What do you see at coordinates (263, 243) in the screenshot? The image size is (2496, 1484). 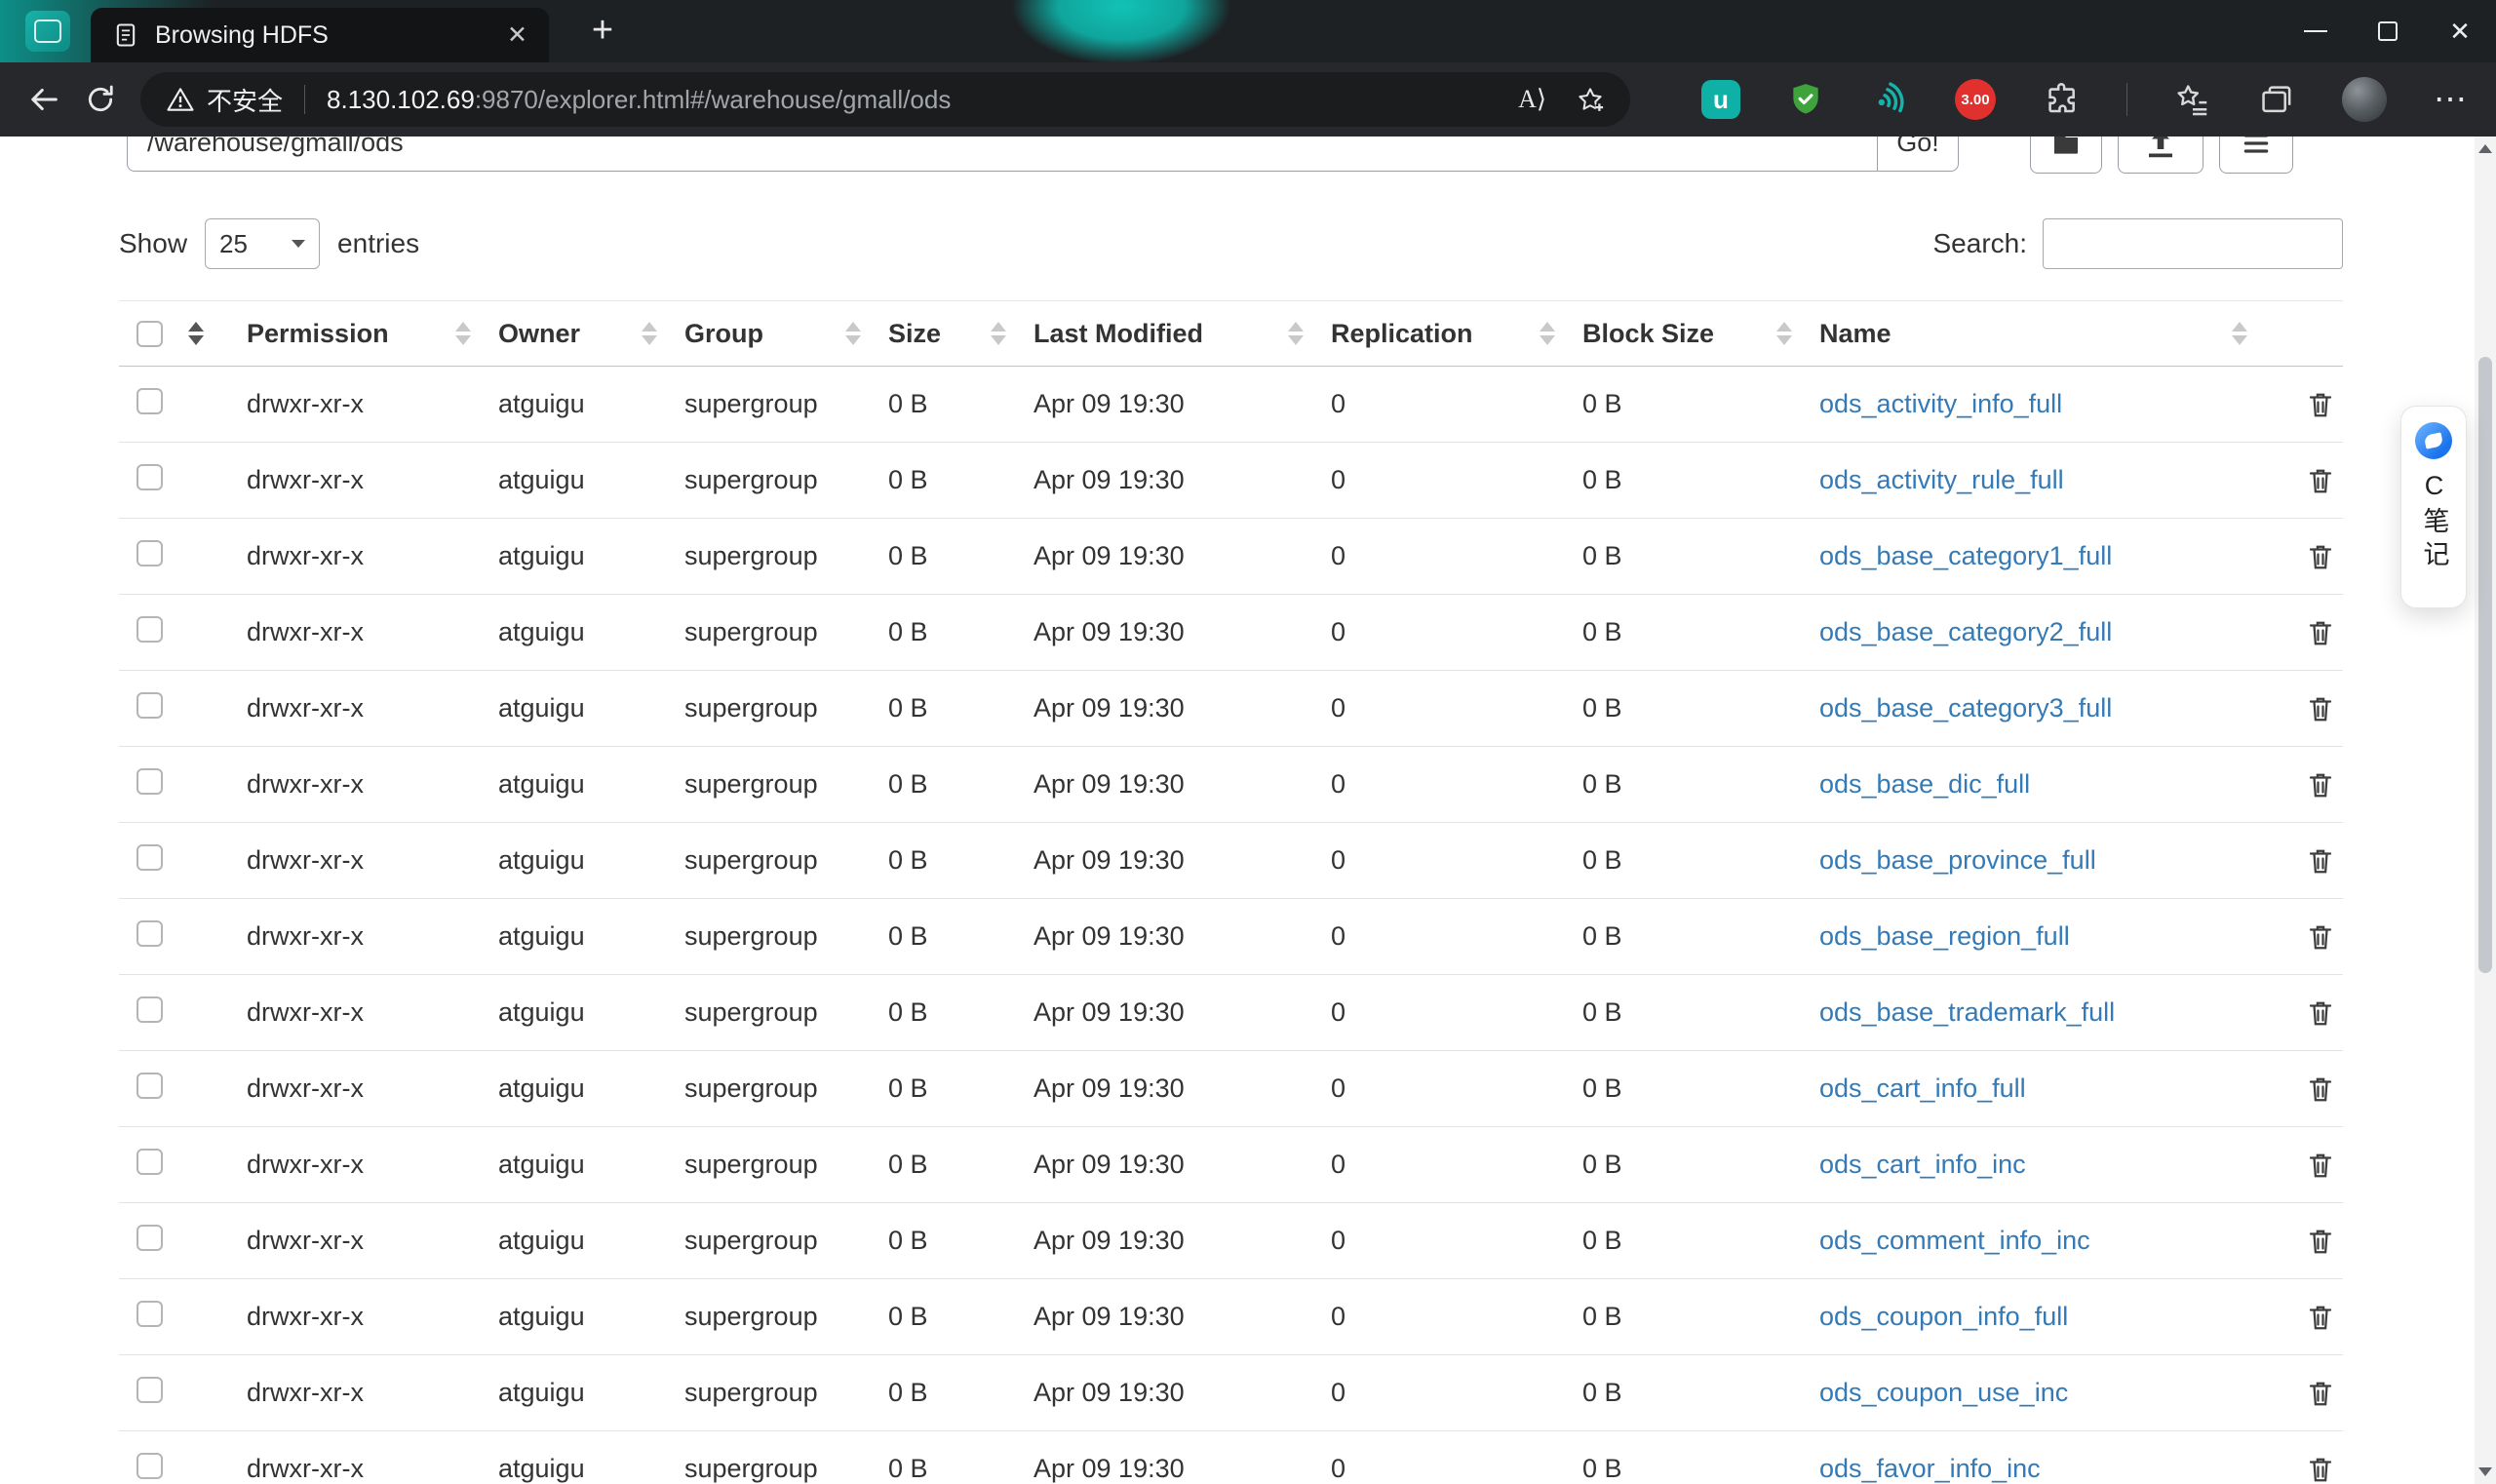 I see `entries-select: 25` at bounding box center [263, 243].